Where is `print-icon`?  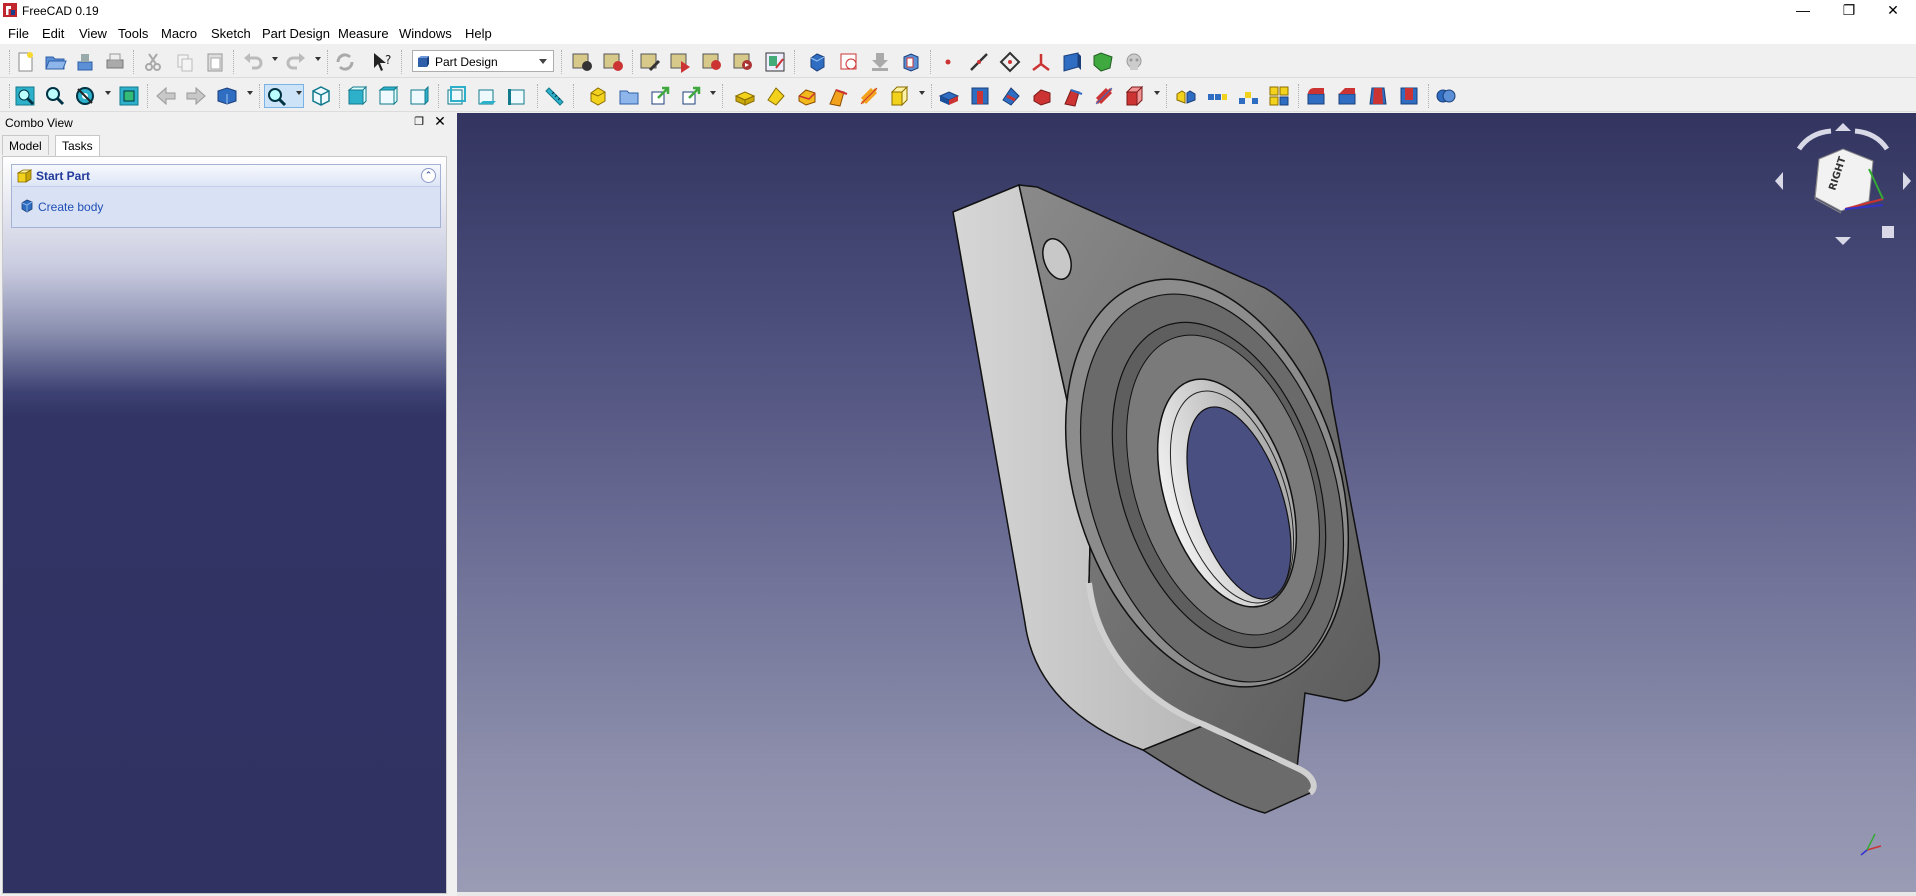
print-icon is located at coordinates (115, 62).